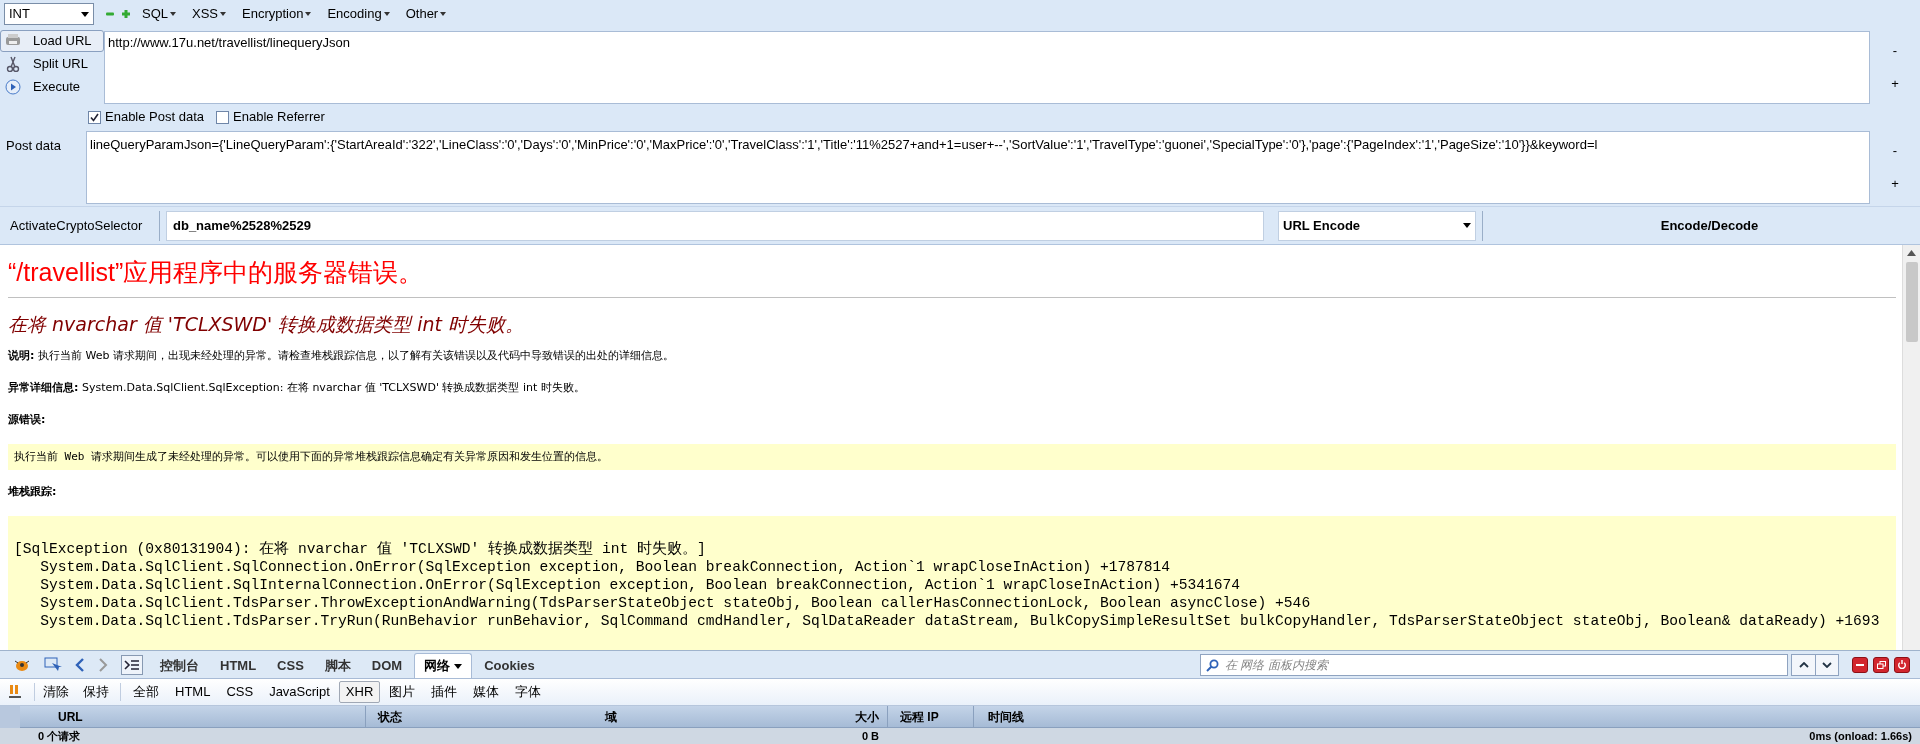 Image resolution: width=1920 pixels, height=744 pixels. What do you see at coordinates (13, 87) in the screenshot?
I see `play-icon` at bounding box center [13, 87].